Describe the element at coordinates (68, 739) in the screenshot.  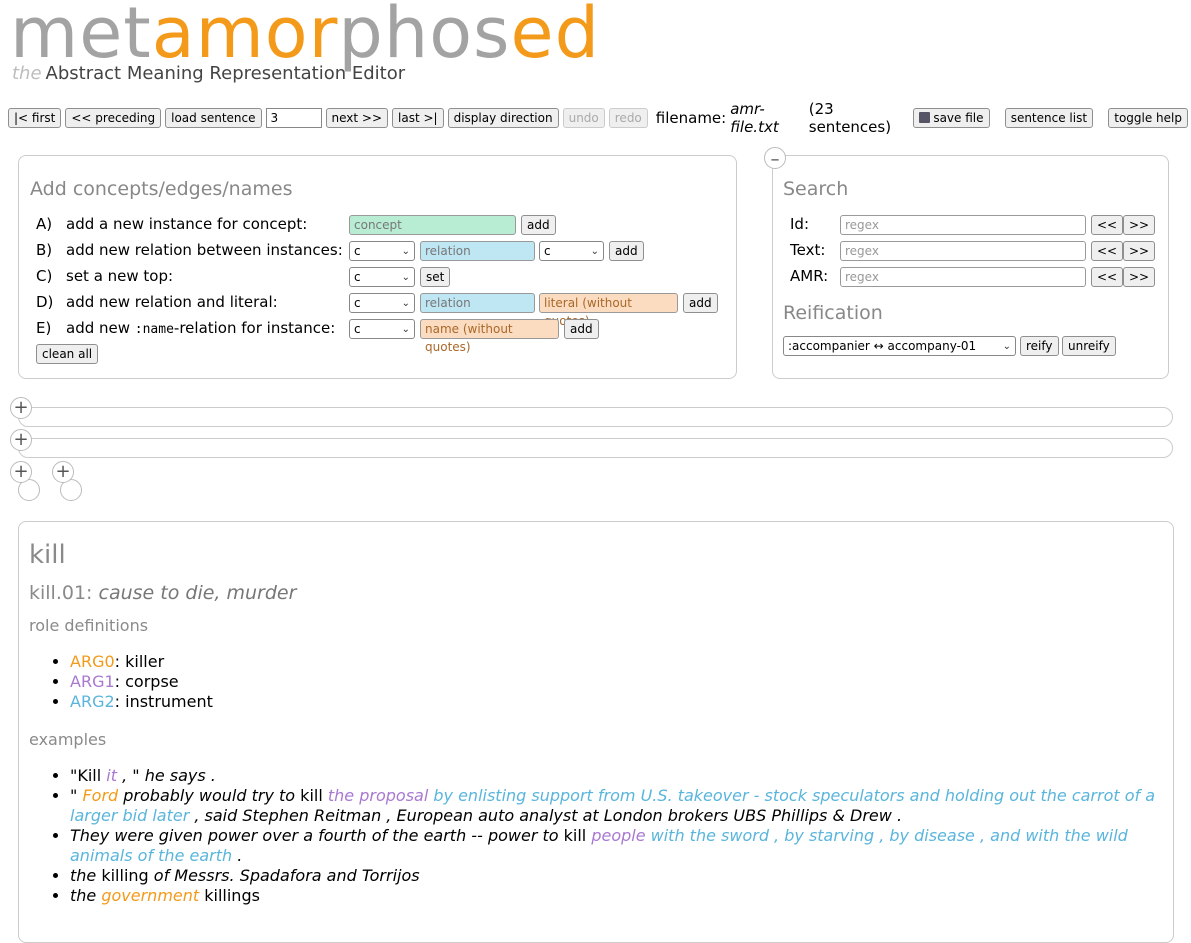
I see `examples-header: examples` at that location.